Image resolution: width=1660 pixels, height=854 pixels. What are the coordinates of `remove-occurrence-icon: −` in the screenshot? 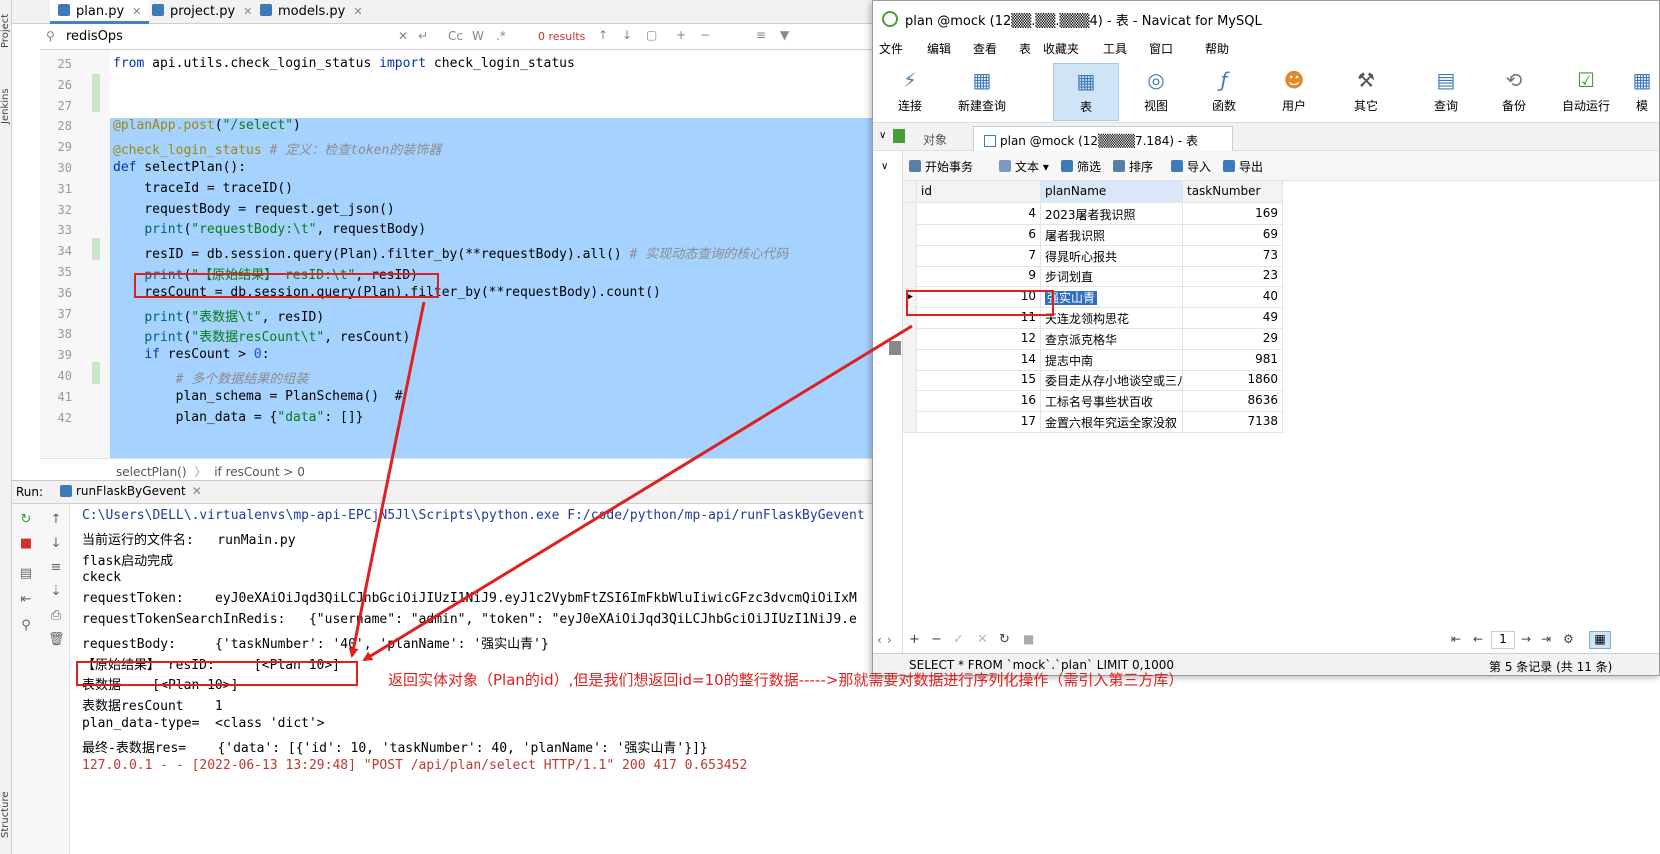 It's located at (705, 35).